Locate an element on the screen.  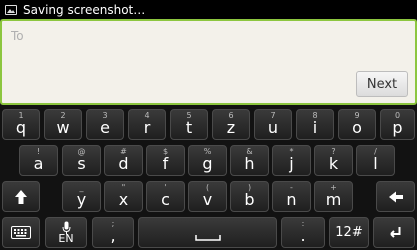
key-label: l is located at coordinates (375, 163).